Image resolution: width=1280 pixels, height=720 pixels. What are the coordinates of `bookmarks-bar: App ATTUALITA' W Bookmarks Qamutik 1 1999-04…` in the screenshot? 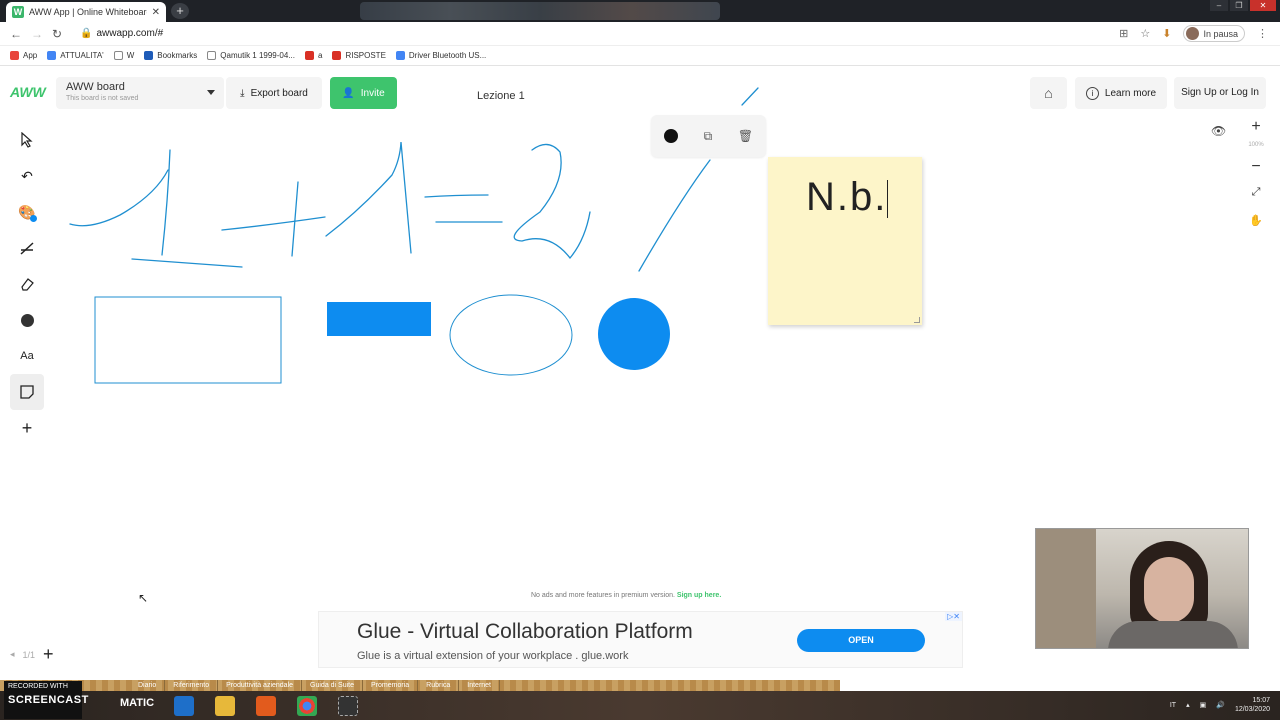 It's located at (640, 56).